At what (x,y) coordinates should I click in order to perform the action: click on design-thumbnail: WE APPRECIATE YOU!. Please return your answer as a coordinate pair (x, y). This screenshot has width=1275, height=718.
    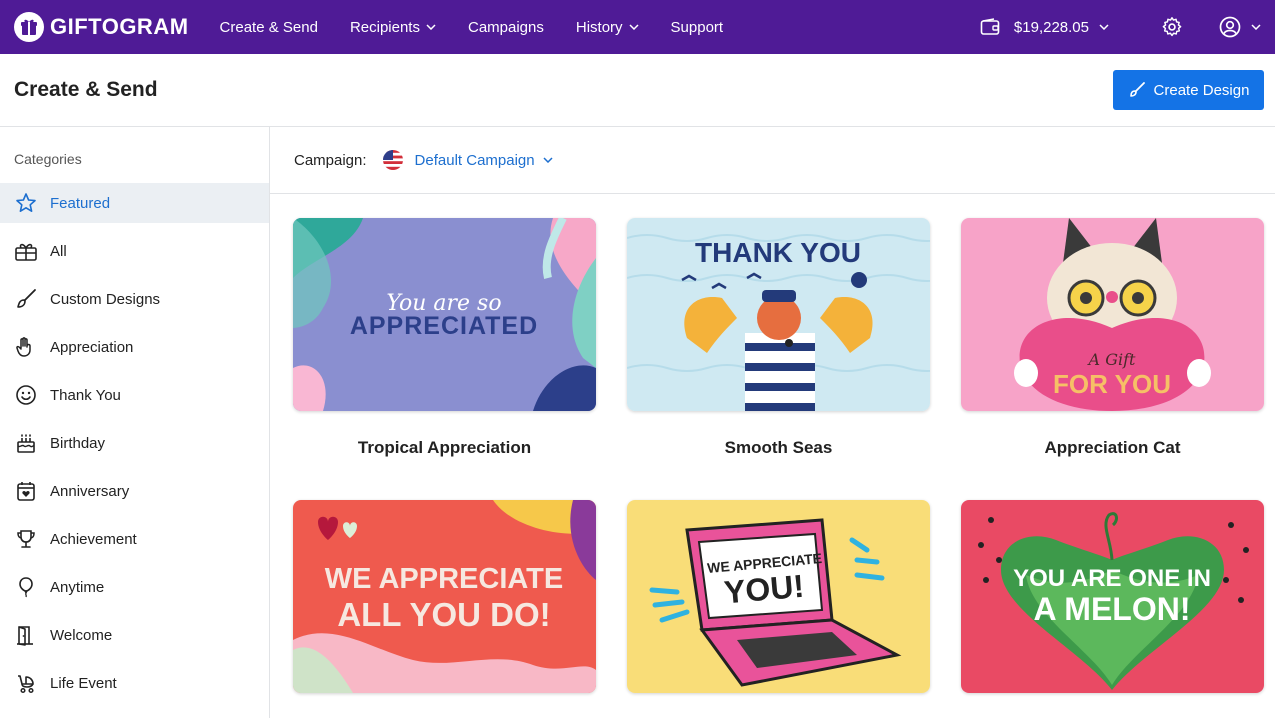
    Looking at the image, I should click on (778, 596).